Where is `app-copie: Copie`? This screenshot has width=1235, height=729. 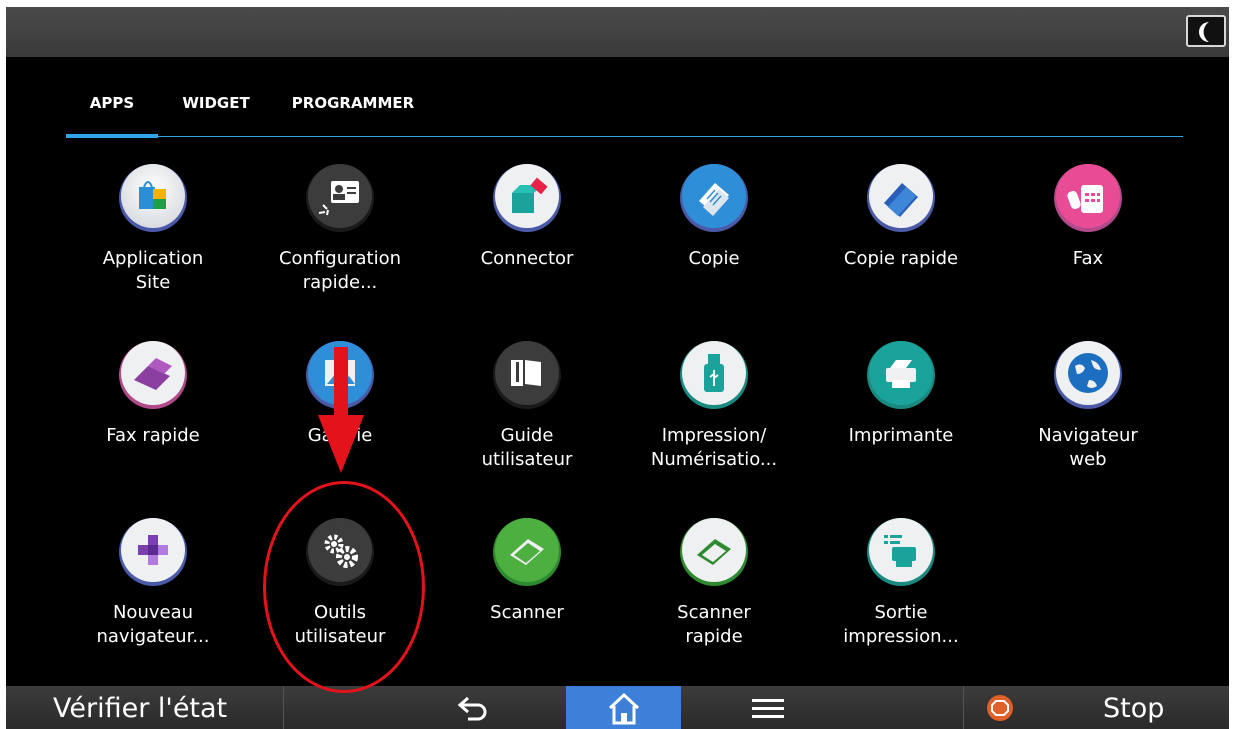 app-copie: Copie is located at coordinates (714, 243).